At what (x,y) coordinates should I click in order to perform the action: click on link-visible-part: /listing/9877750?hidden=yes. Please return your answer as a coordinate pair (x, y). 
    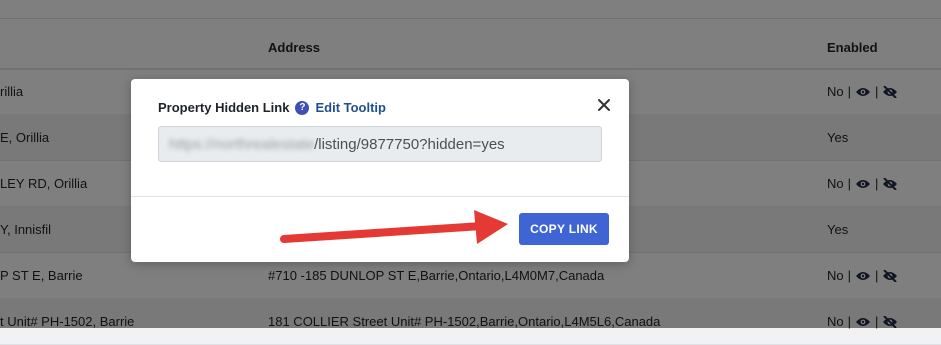
    Looking at the image, I should click on (409, 144).